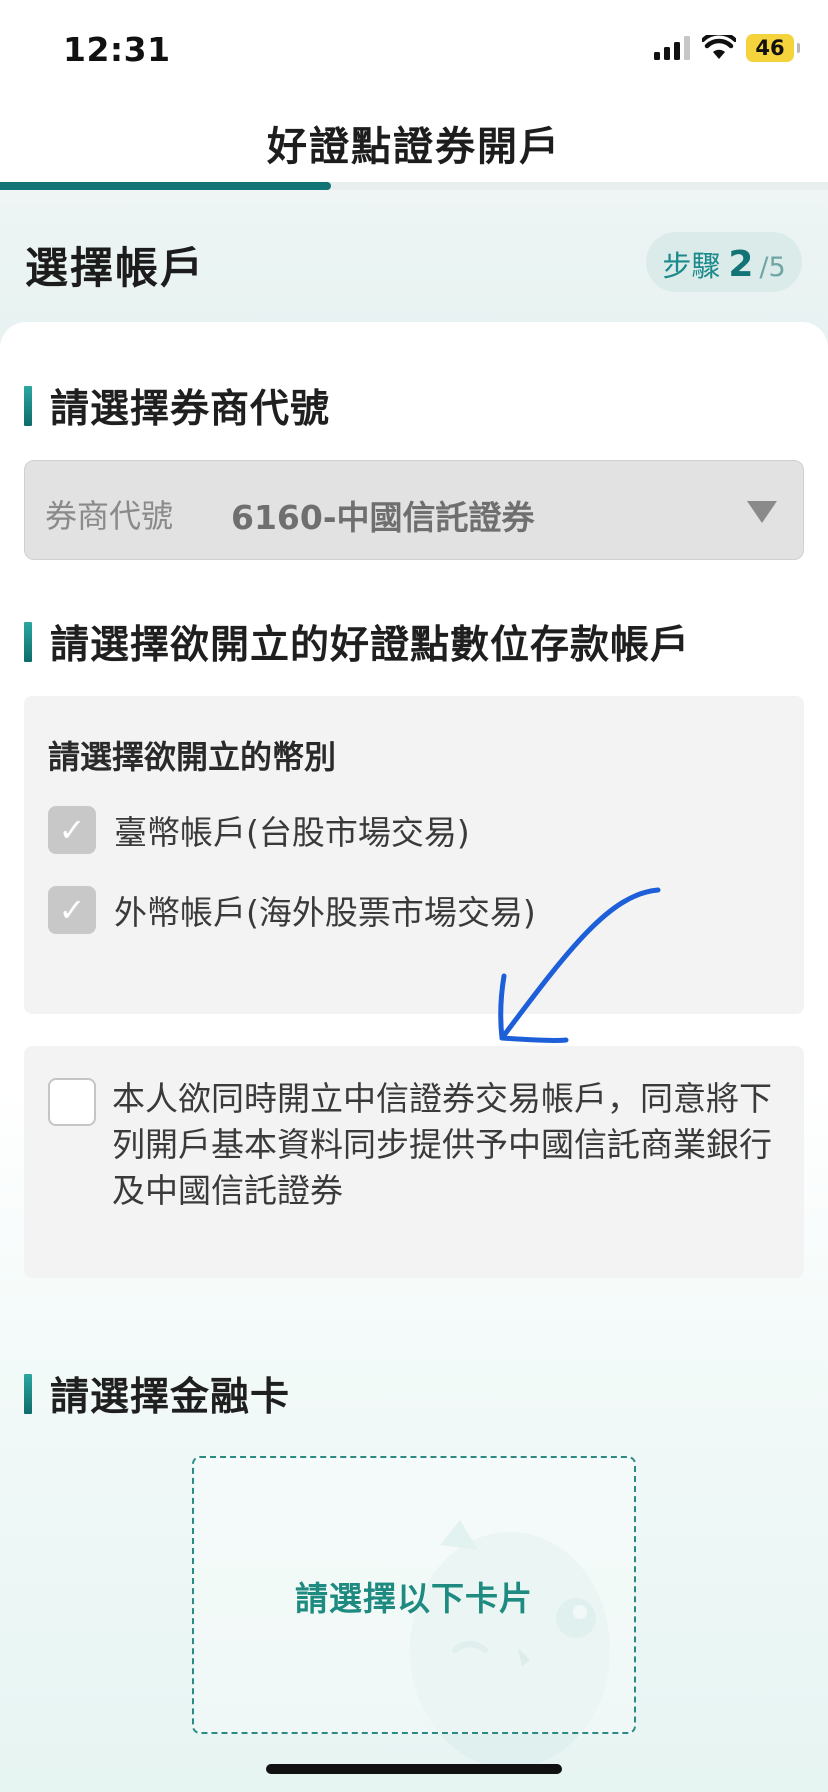  Describe the element at coordinates (170, 1397) in the screenshot. I see `card-section-label: 請選擇金融卡` at that location.